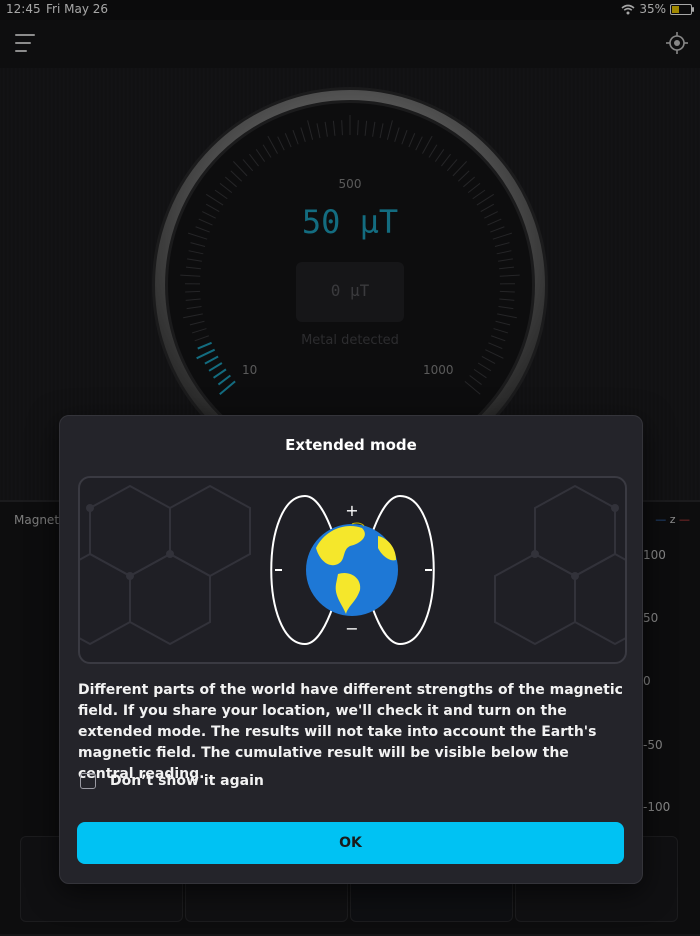 The width and height of the screenshot is (700, 936). I want to click on dont-show-again-checkbox, so click(88, 781).